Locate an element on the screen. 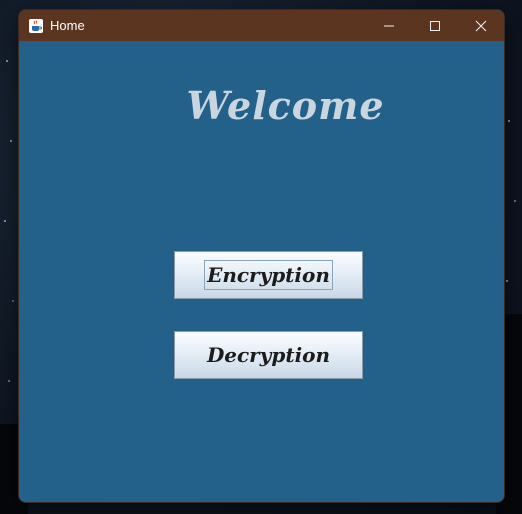 The width and height of the screenshot is (522, 514). decryption-button: Decryption is located at coordinates (268, 355).